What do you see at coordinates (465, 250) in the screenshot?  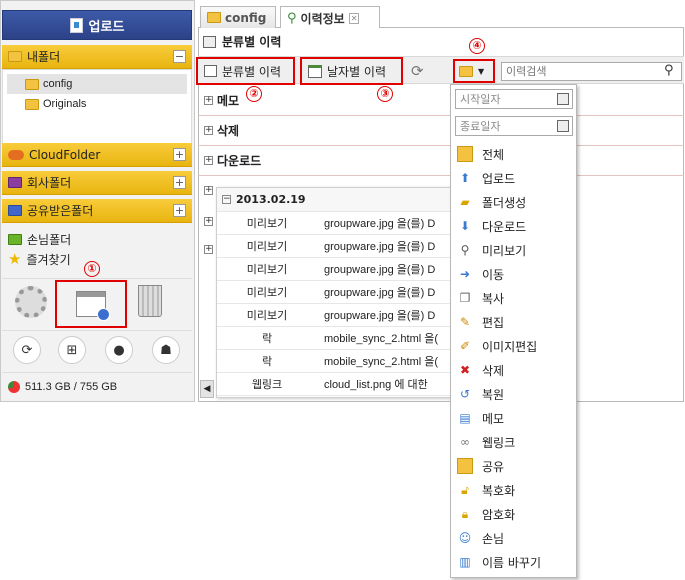 I see `preview-icon: ⚲` at bounding box center [465, 250].